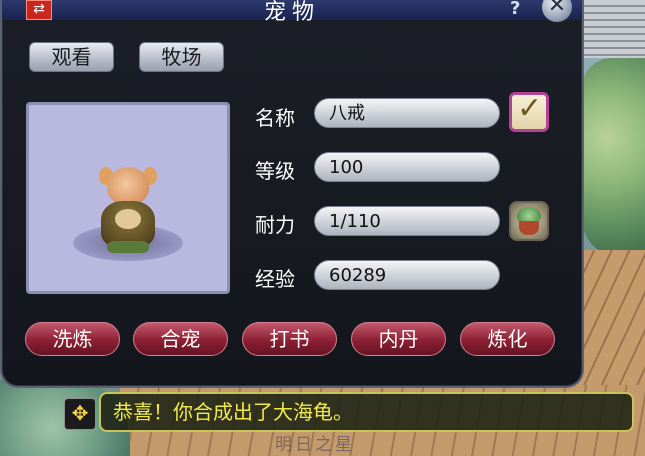 Image resolution: width=645 pixels, height=456 pixels. What do you see at coordinates (71, 57) in the screenshot?
I see `watch-button: 观看` at bounding box center [71, 57].